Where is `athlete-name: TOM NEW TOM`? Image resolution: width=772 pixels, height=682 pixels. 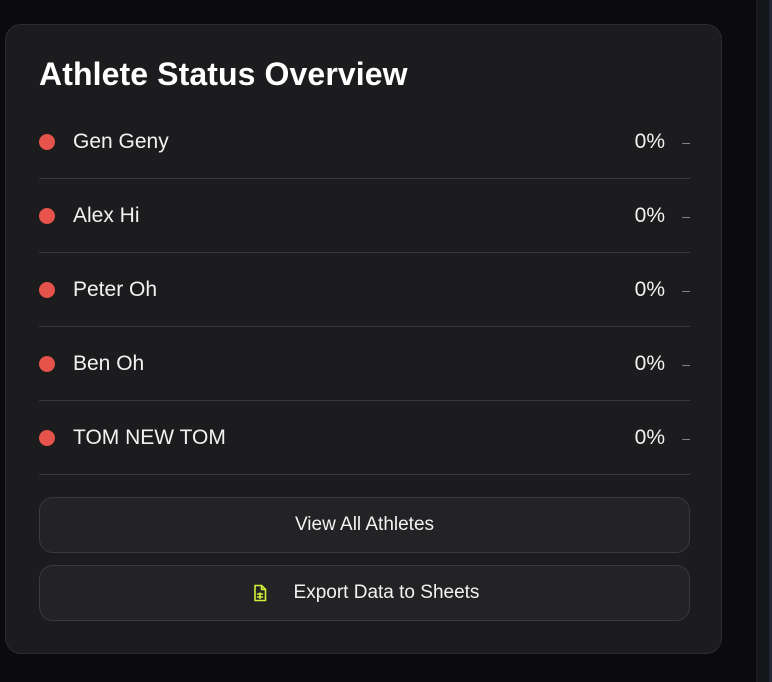
athlete-name: TOM NEW TOM is located at coordinates (149, 437).